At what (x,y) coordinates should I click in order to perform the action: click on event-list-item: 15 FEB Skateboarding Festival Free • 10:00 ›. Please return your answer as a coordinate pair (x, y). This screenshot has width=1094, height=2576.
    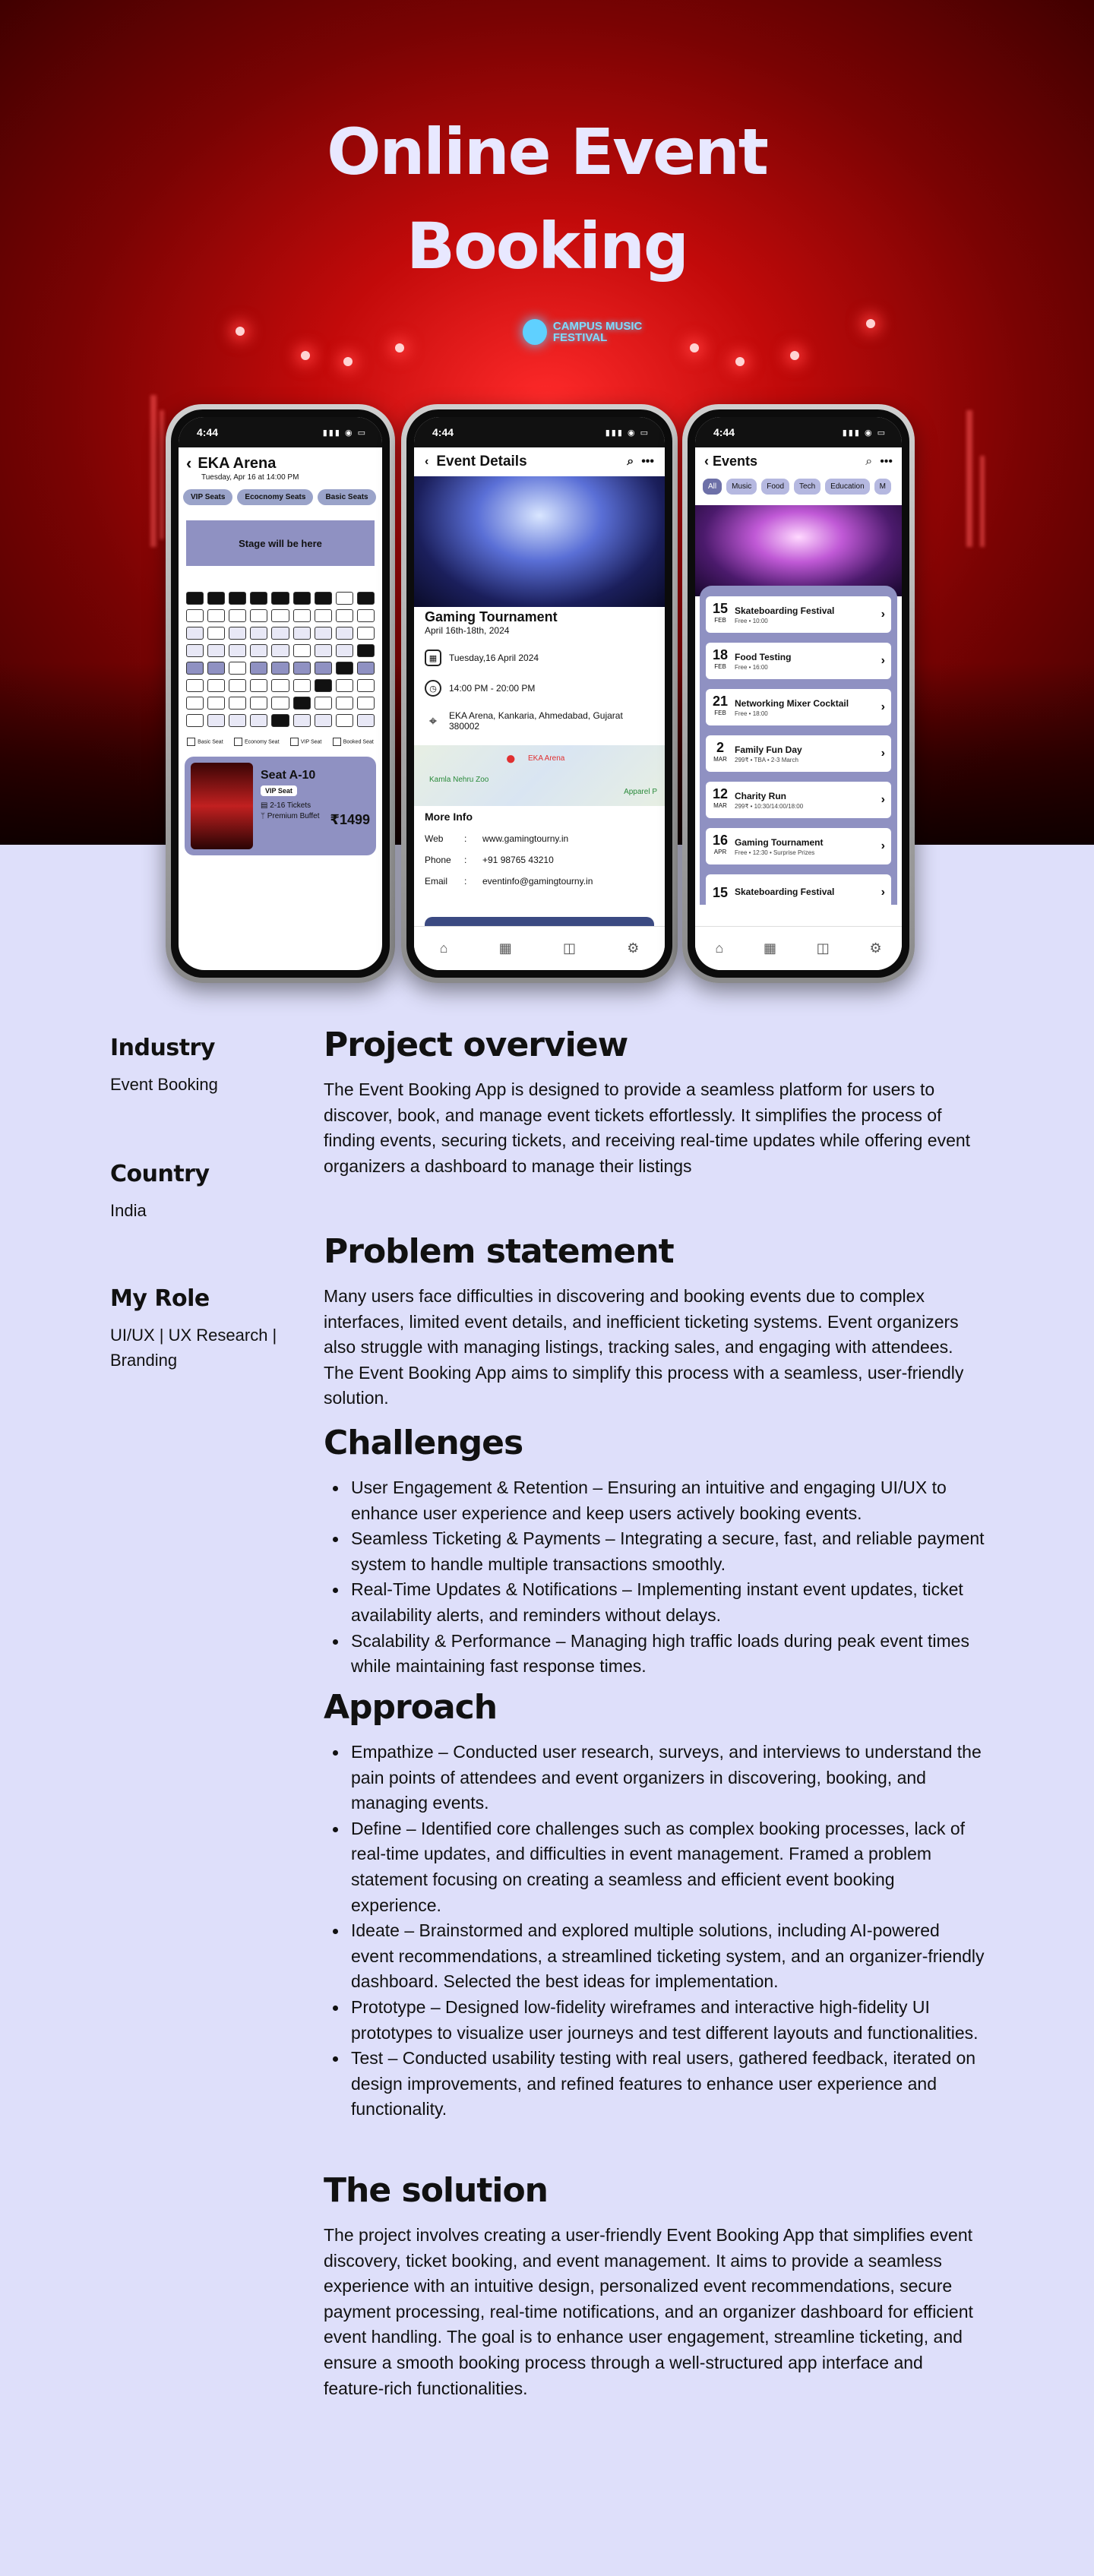
    Looking at the image, I should click on (798, 614).